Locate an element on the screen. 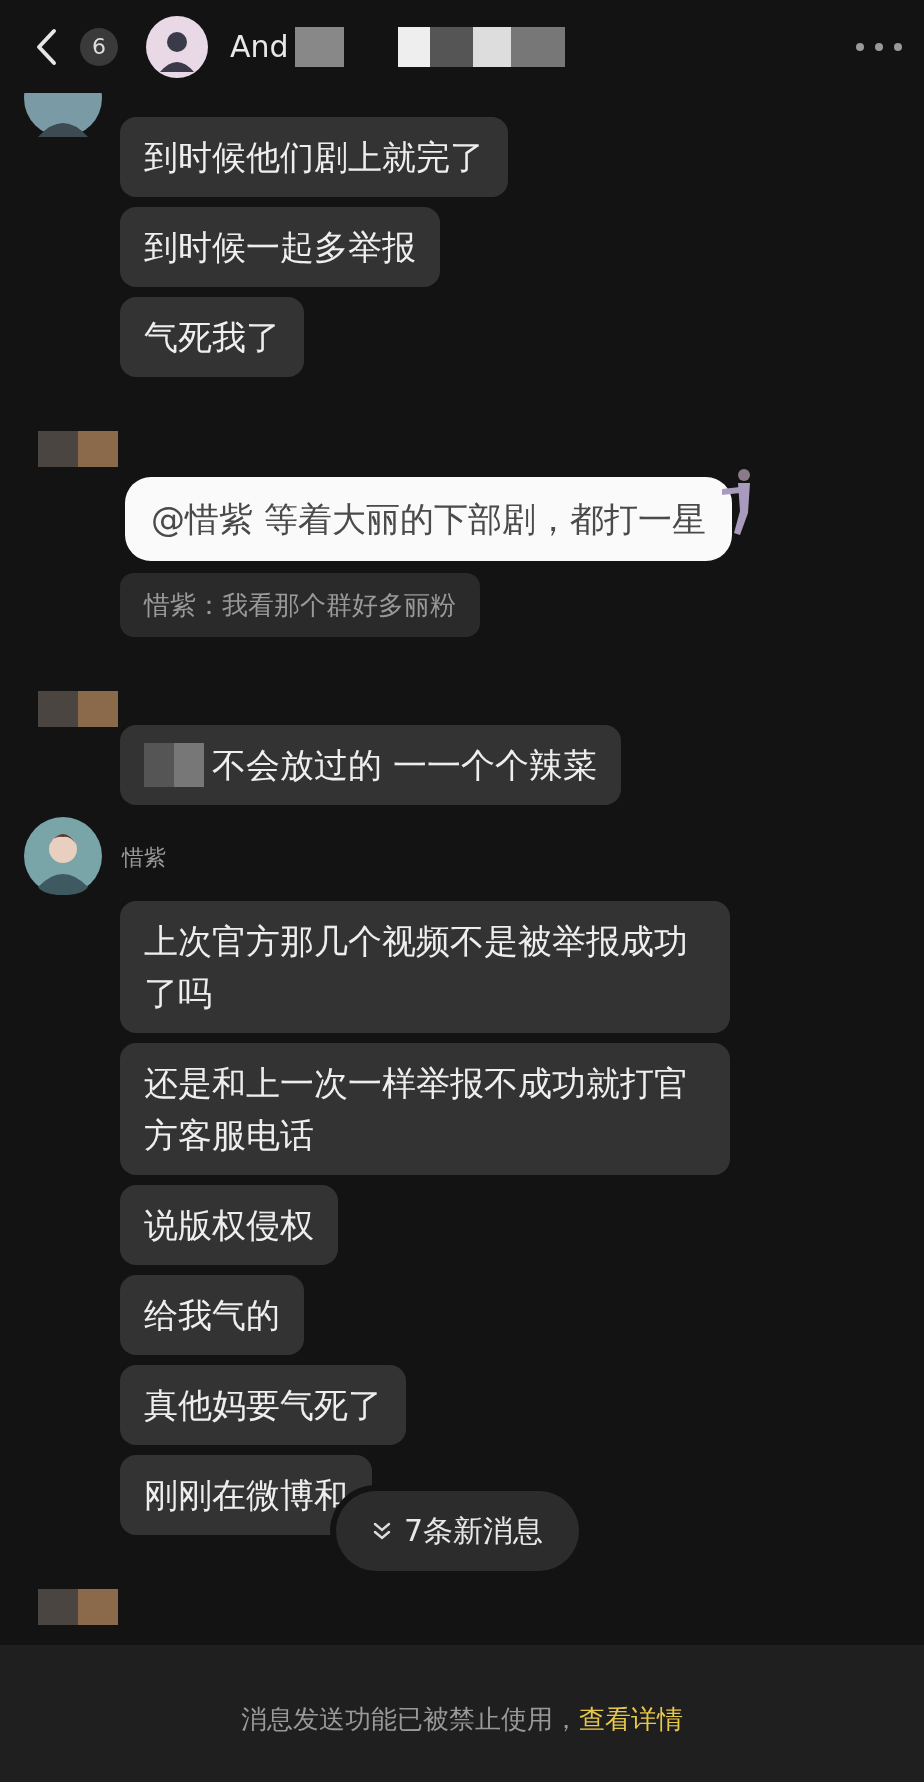  message-bubble: 说版权侵权 is located at coordinates (229, 1225).